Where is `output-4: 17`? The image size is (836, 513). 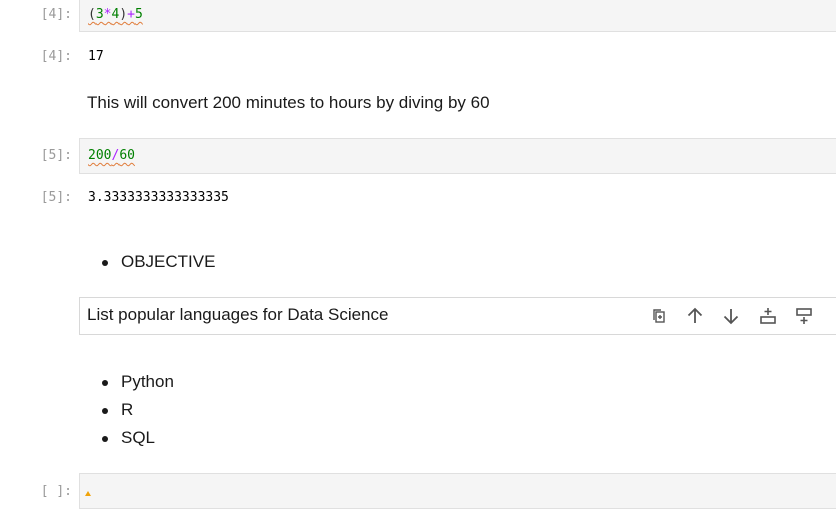
output-4: 17 is located at coordinates (96, 56).